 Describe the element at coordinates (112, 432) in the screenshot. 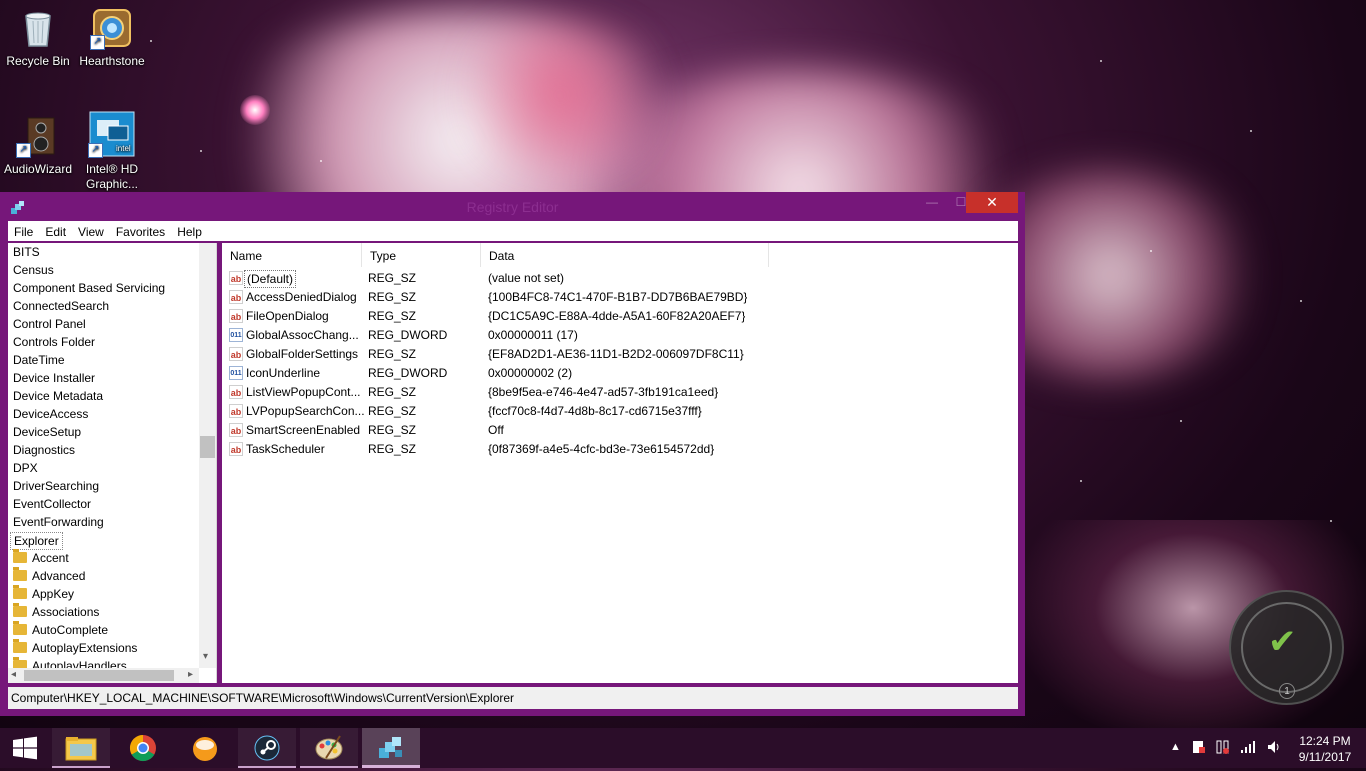

I see `tree-item: DeviceSetup` at that location.